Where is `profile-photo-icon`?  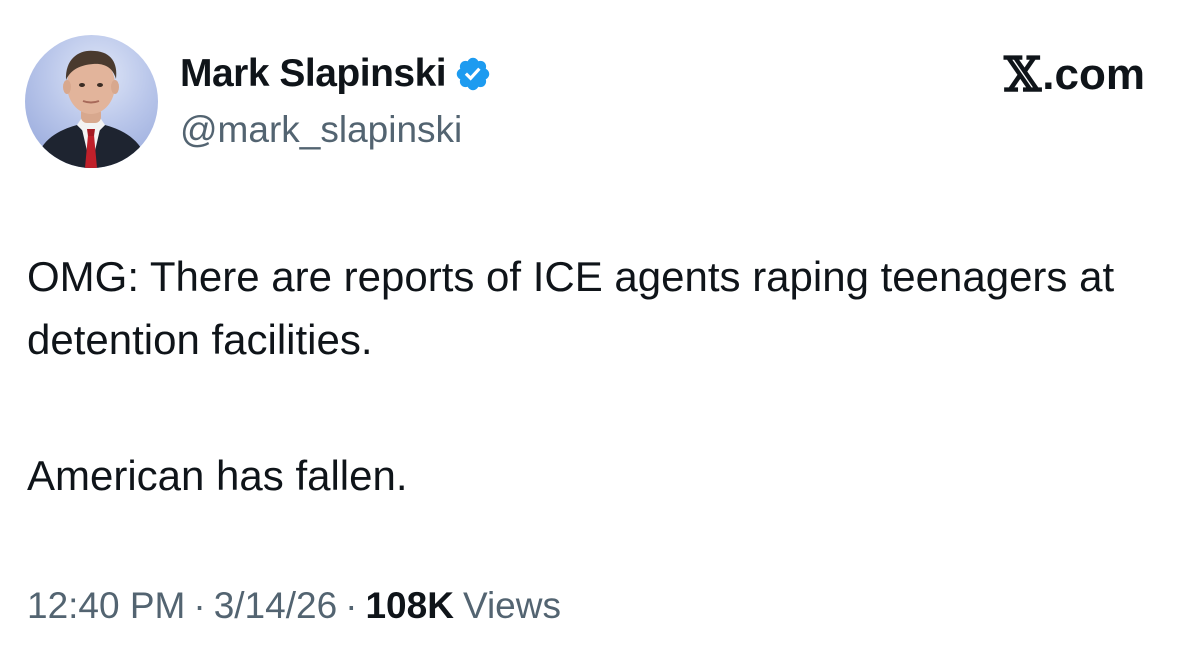
profile-photo-icon is located at coordinates (91, 109).